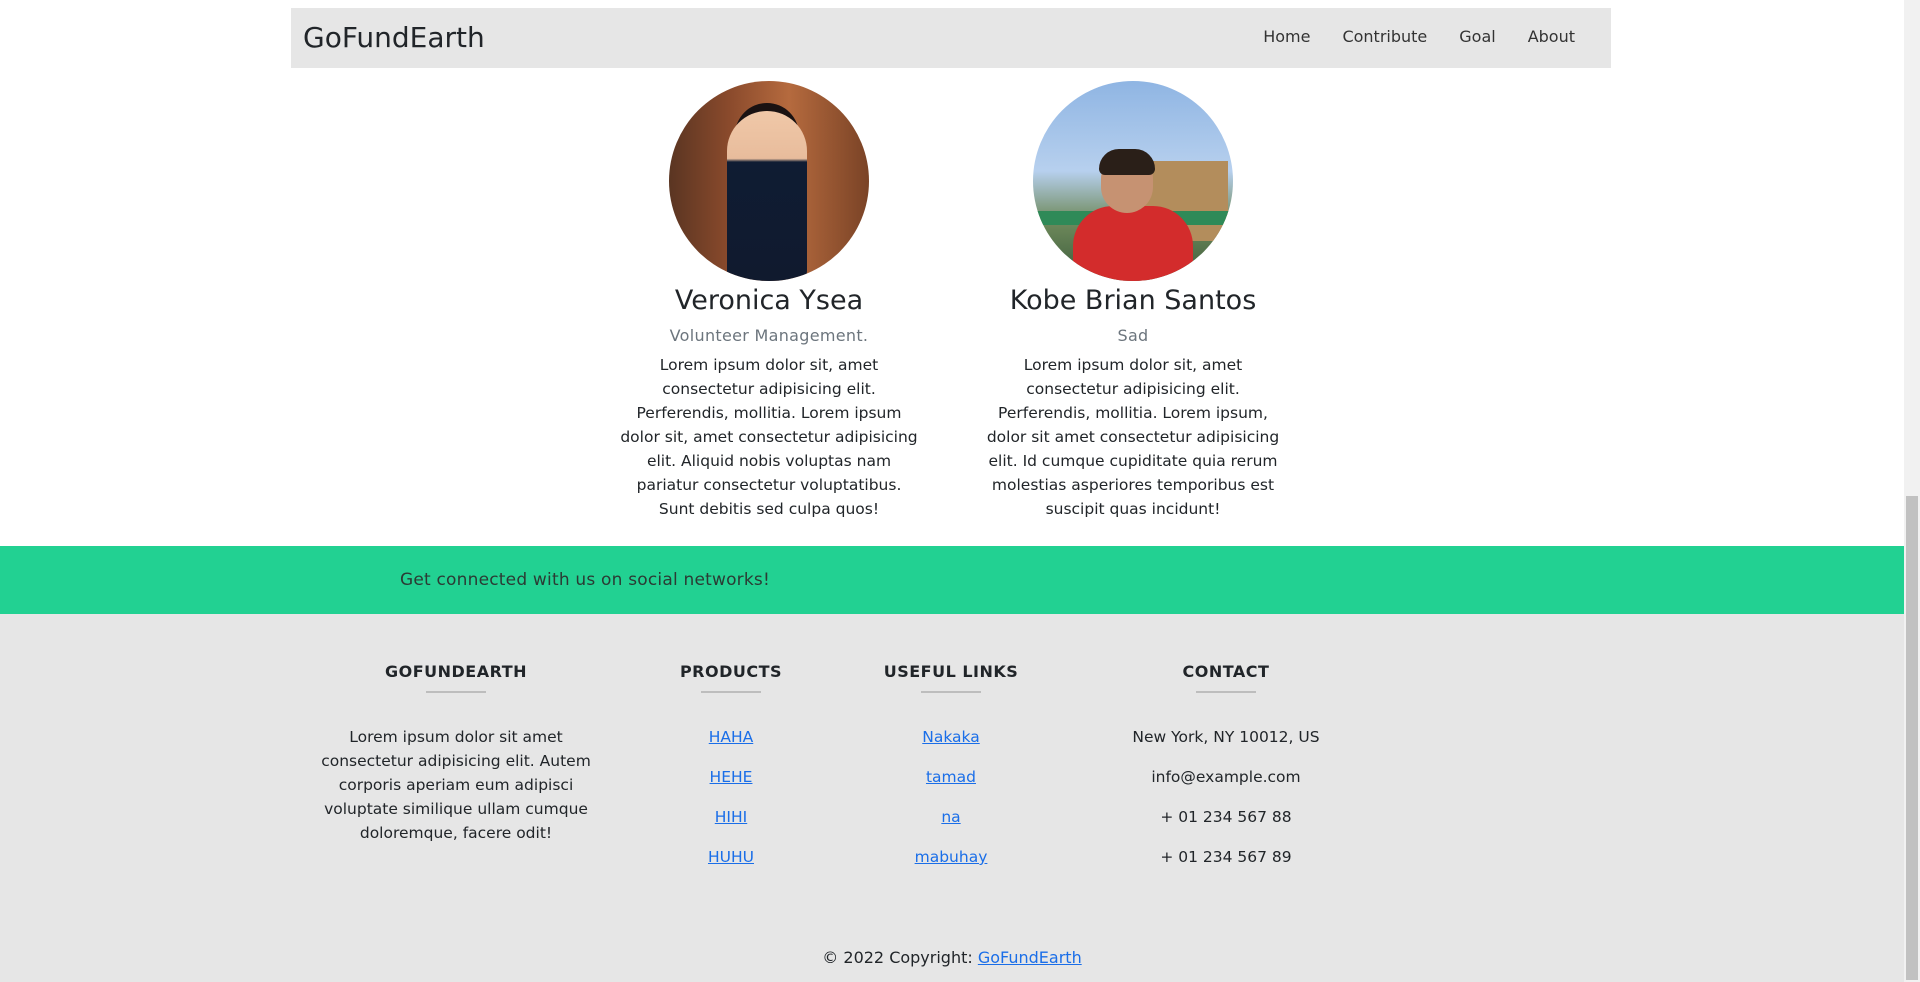 This screenshot has width=1920, height=982. What do you see at coordinates (1226, 671) in the screenshot?
I see `footer-heading: CONTACT` at bounding box center [1226, 671].